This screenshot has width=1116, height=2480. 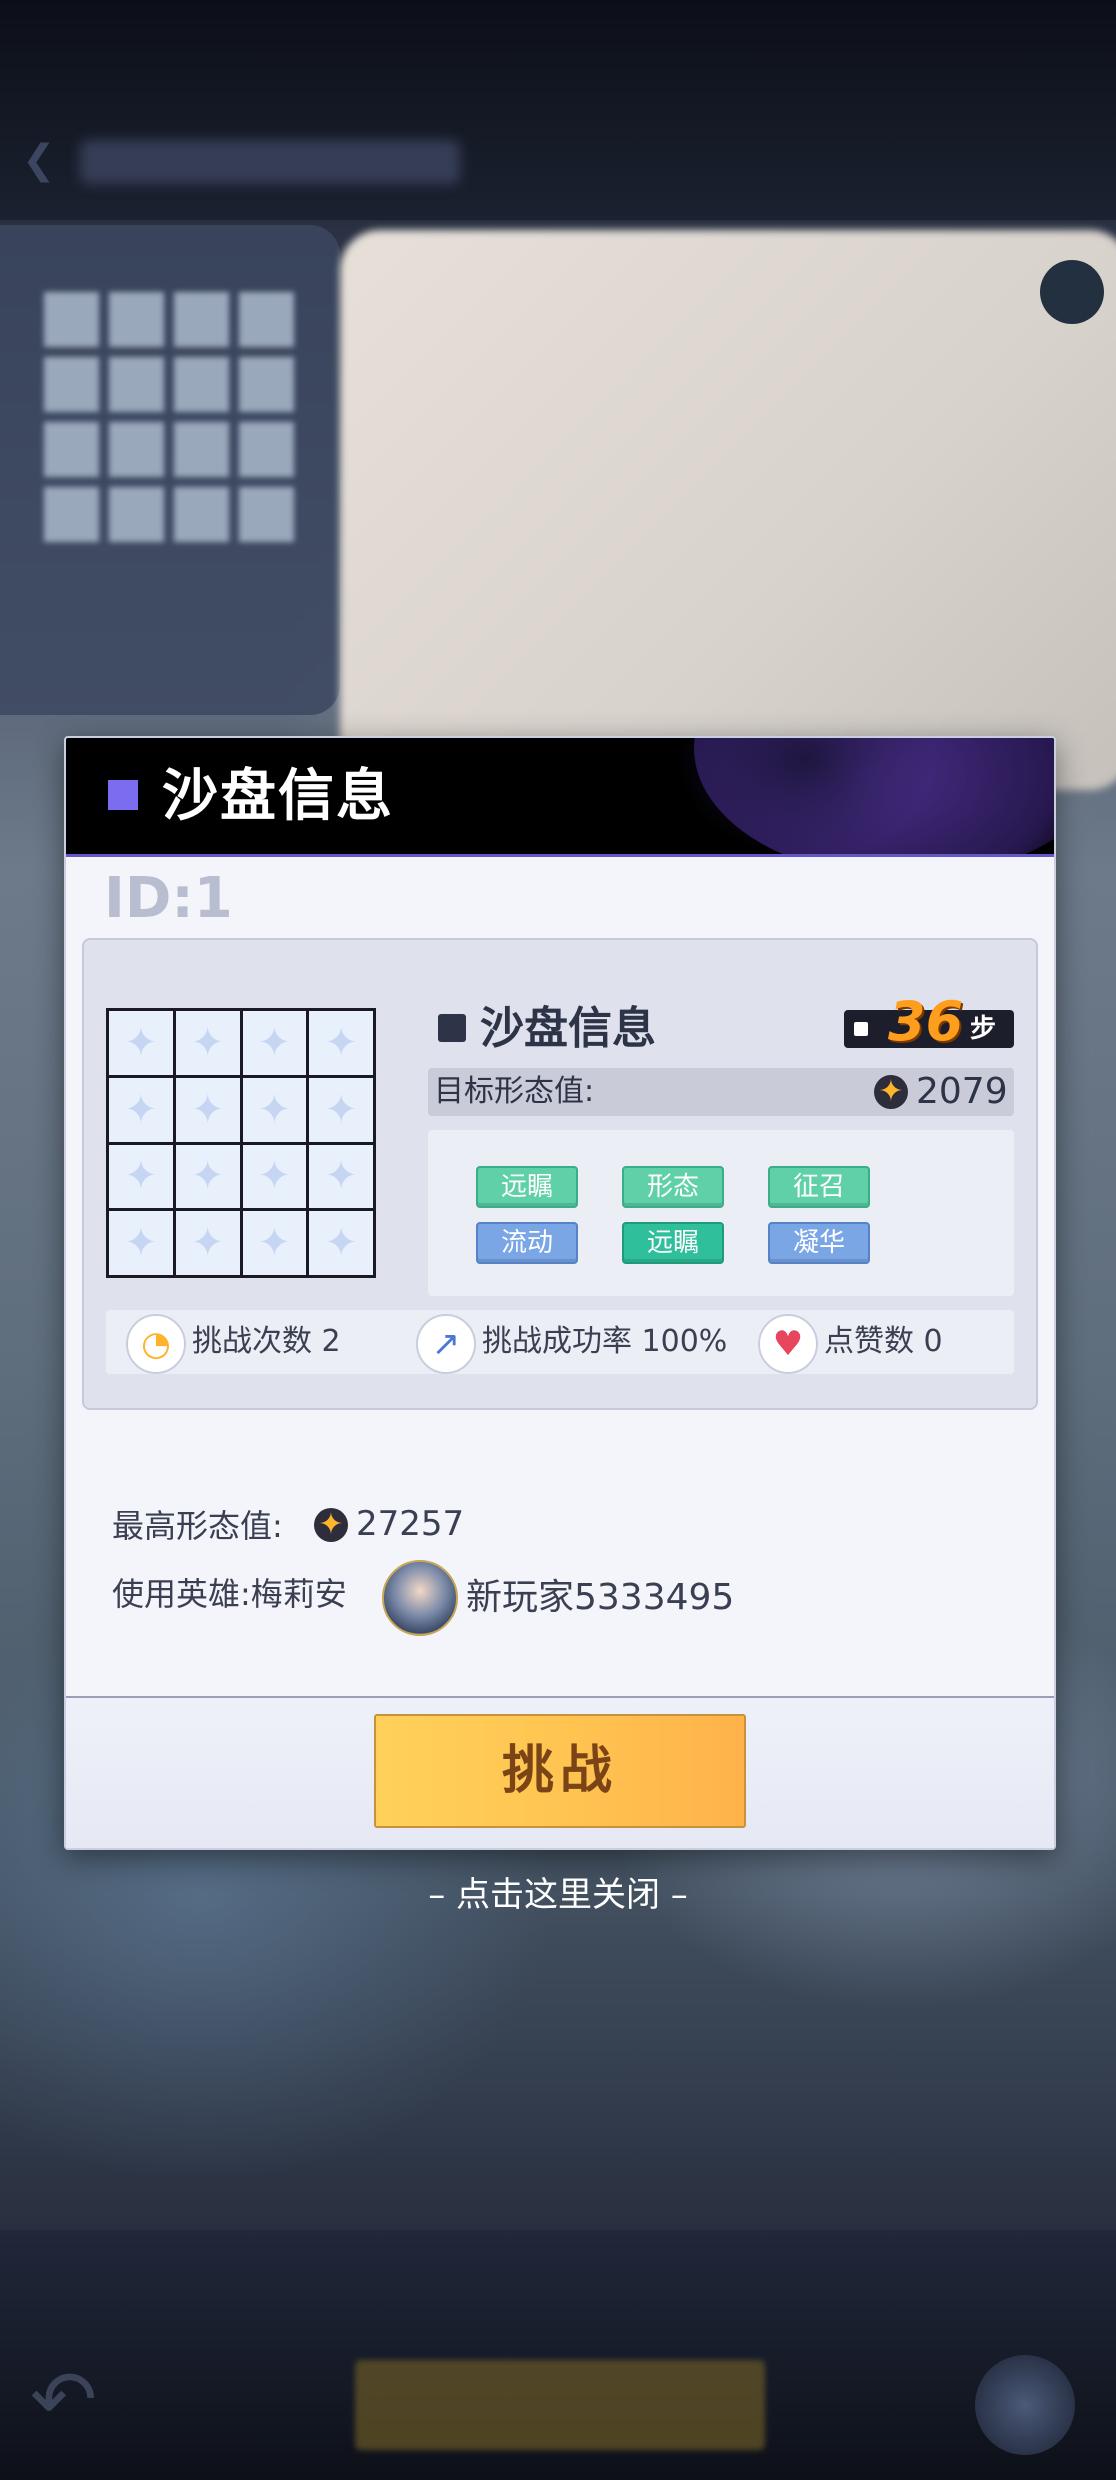 I want to click on title-marker-icon, so click(x=123, y=795).